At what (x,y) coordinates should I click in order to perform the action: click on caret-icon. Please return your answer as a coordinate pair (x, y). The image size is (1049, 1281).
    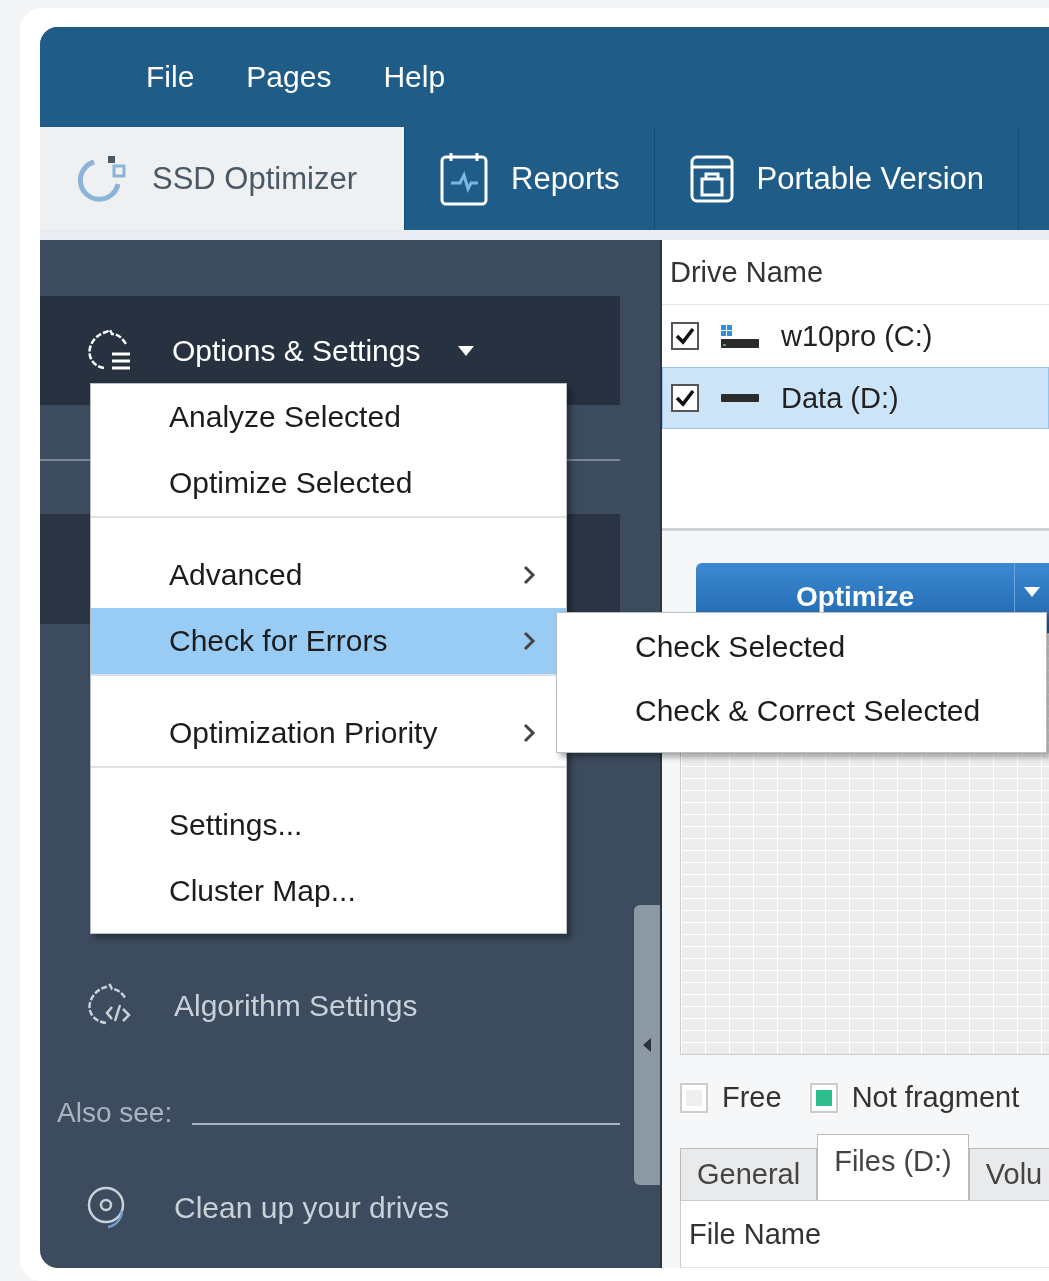
    Looking at the image, I should click on (1032, 592).